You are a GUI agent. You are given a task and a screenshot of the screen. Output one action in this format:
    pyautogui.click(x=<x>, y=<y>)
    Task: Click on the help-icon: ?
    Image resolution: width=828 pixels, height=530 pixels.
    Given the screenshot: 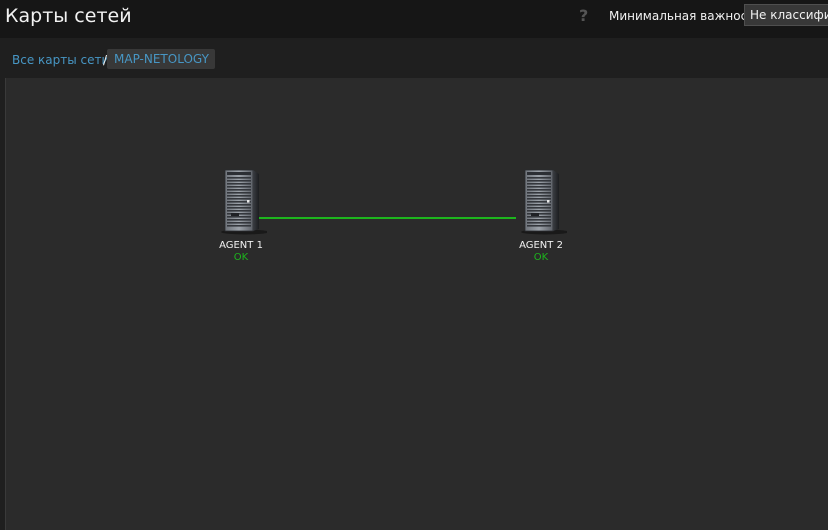 What is the action you would take?
    pyautogui.click(x=583, y=15)
    